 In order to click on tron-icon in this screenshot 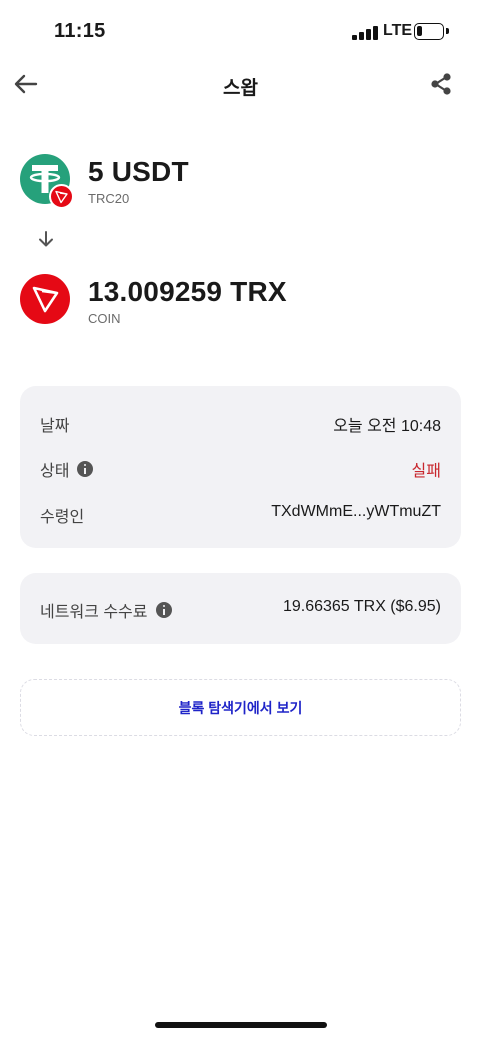, I will do `click(45, 299)`.